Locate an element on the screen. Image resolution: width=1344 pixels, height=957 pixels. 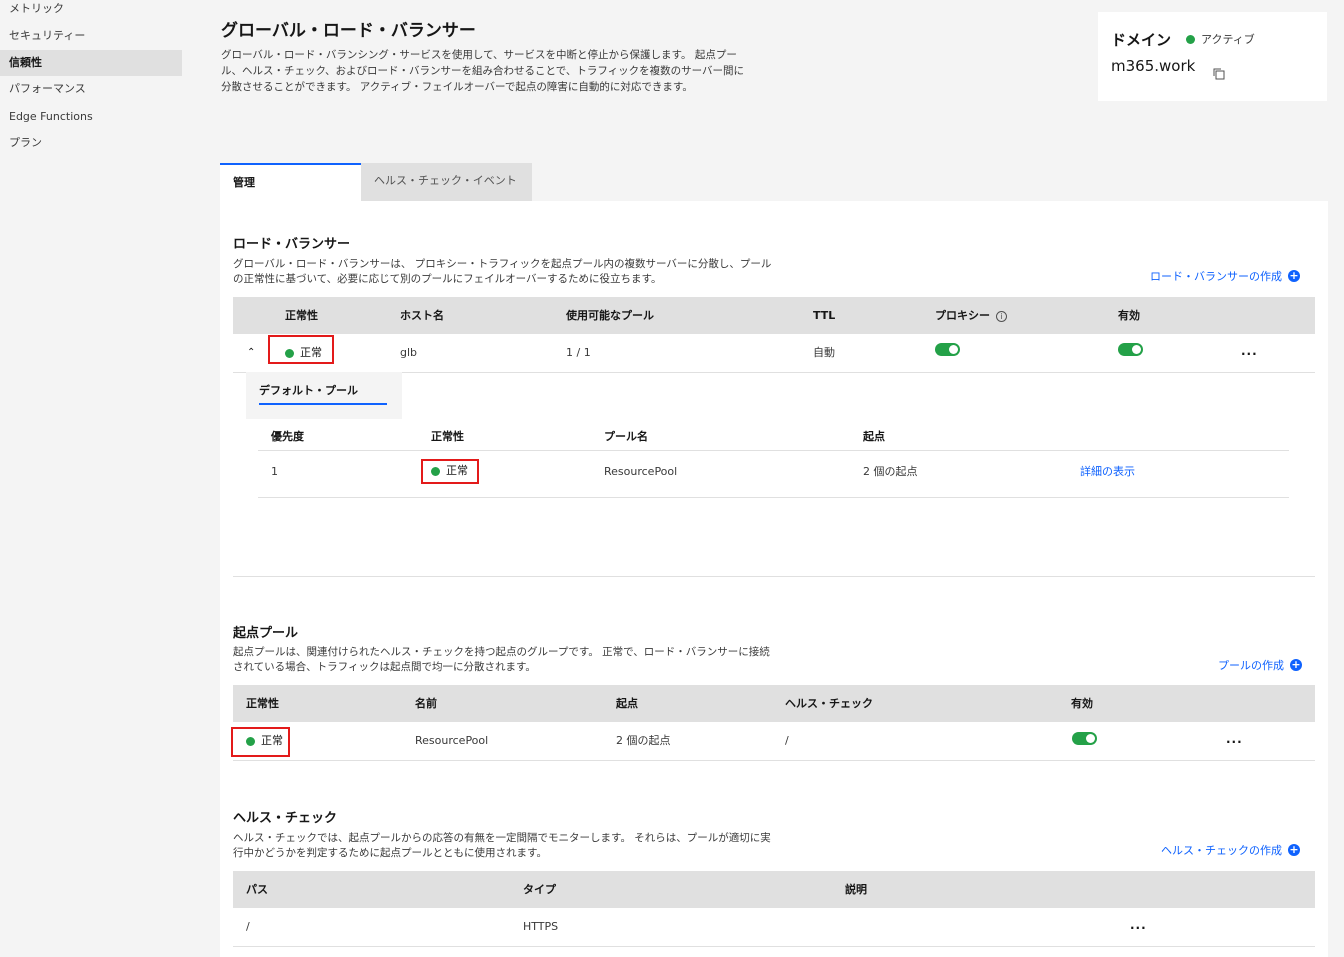
domain-status: アクティブ is located at coordinates (1220, 39).